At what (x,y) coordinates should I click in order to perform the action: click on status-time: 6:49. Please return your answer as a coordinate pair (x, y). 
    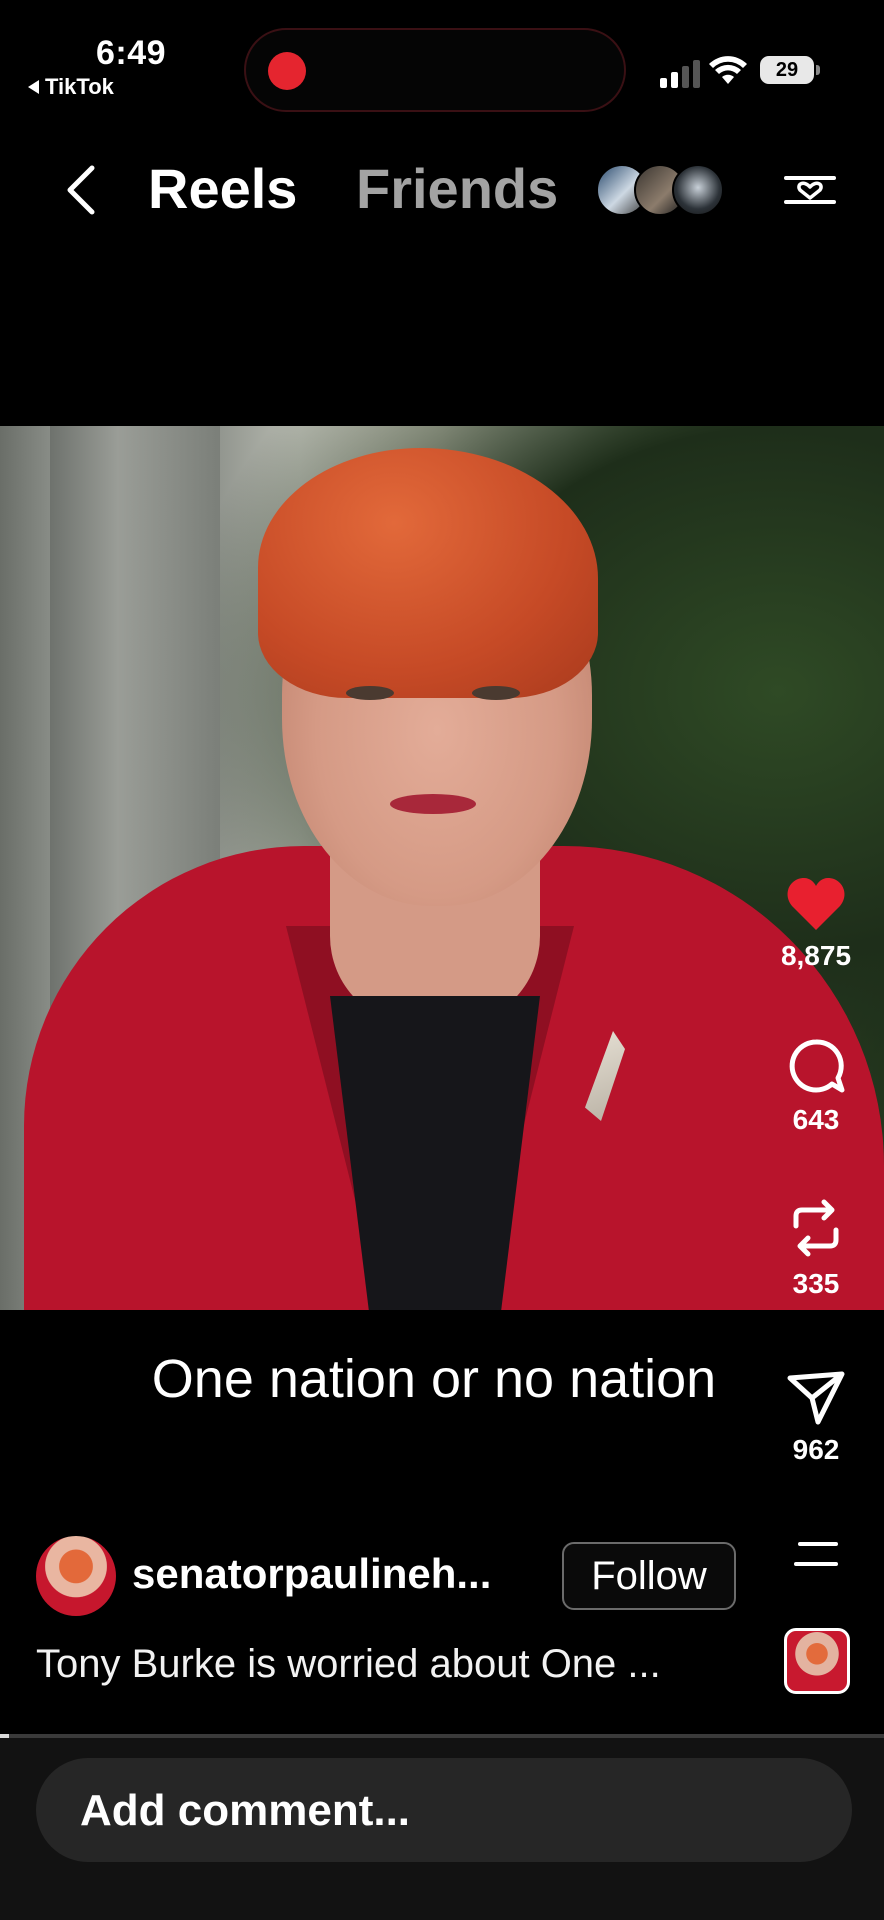
    Looking at the image, I should click on (131, 53).